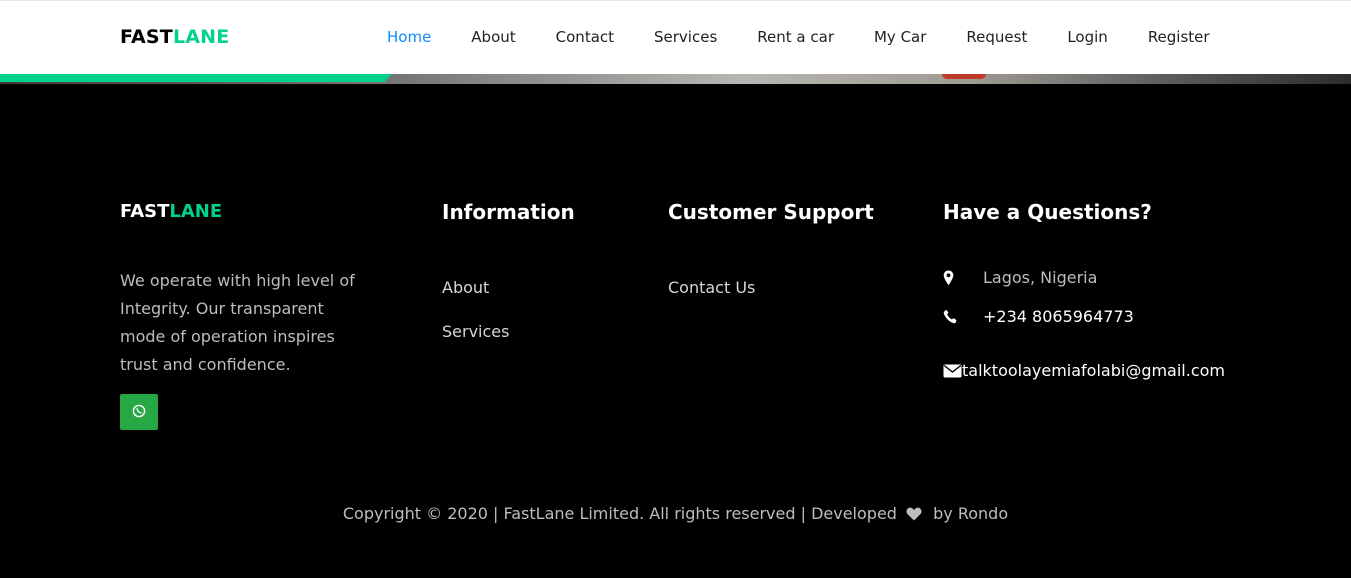 The height and width of the screenshot is (578, 1351). What do you see at coordinates (675, 79) in the screenshot?
I see `hero-image-edge` at bounding box center [675, 79].